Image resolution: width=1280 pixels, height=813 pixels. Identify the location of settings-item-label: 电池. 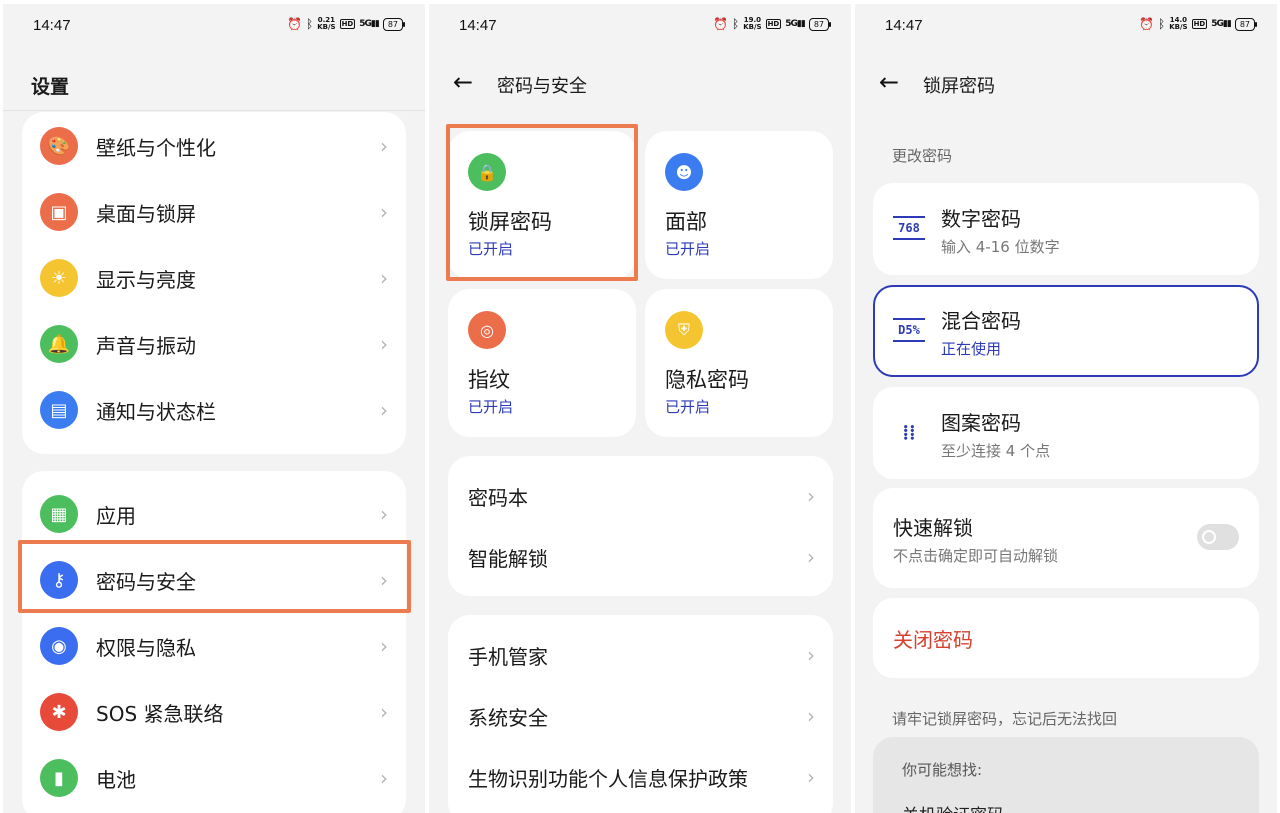
(116, 779).